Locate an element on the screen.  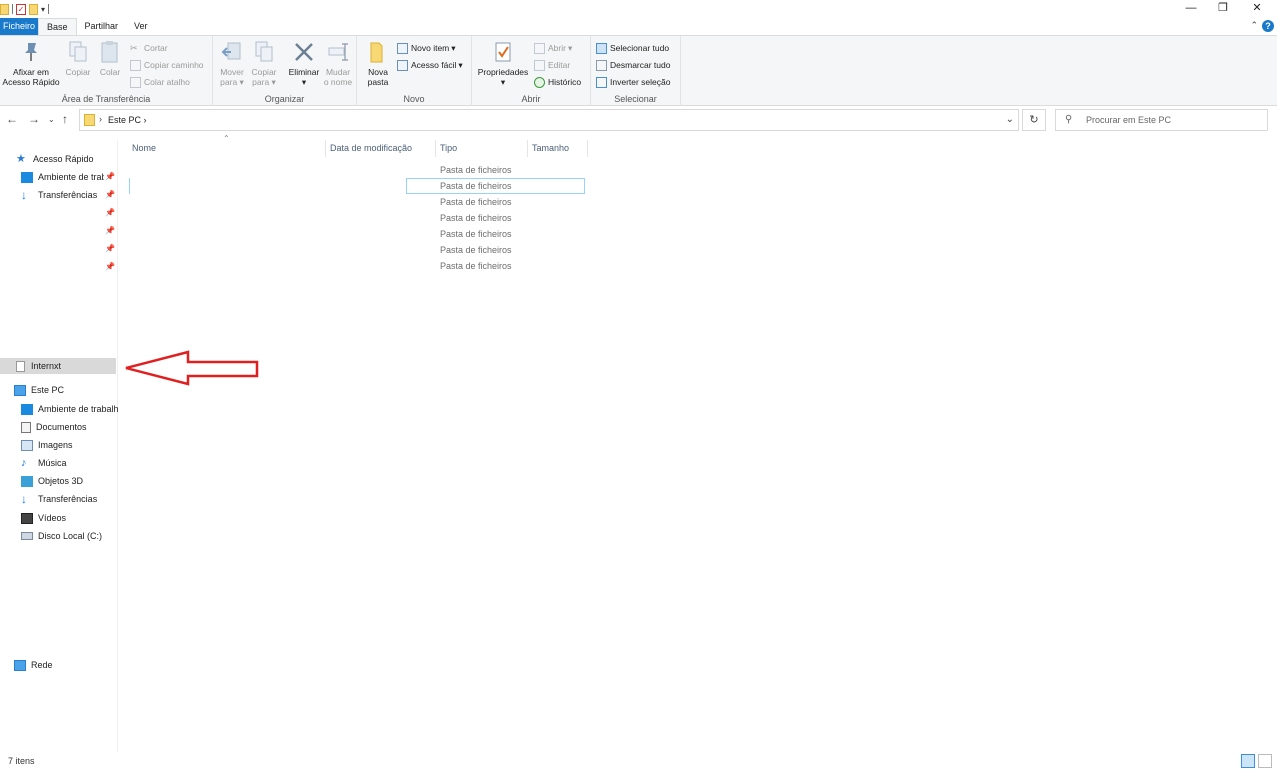
nav-qa-desktop: Ambiente de trabalho is located at coordinates (52, 177).